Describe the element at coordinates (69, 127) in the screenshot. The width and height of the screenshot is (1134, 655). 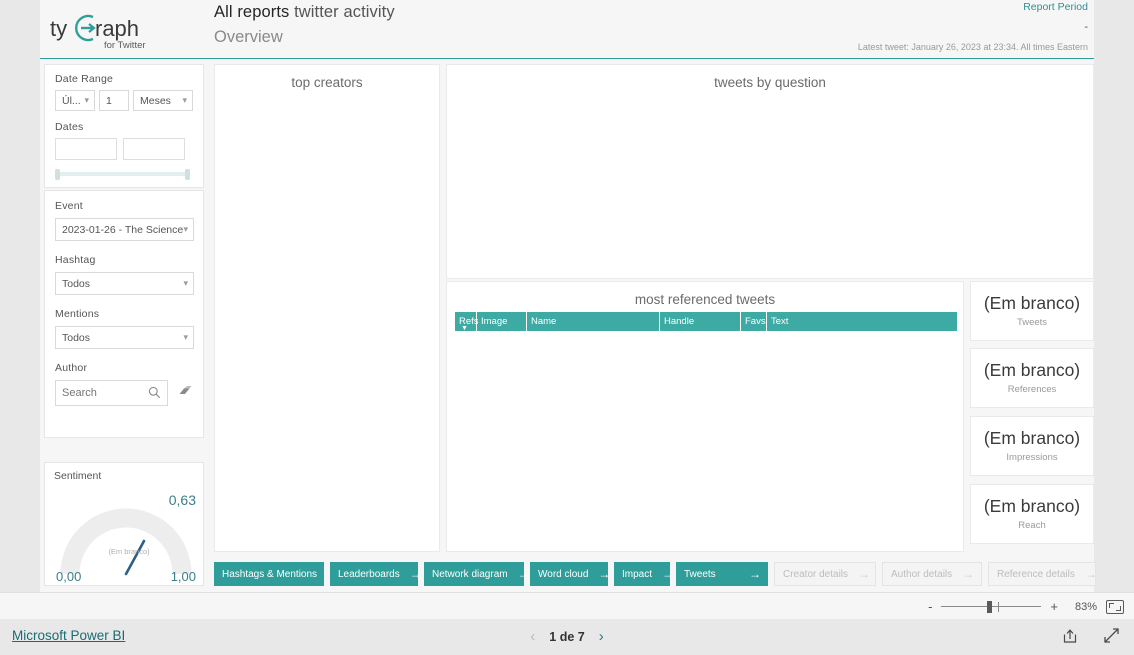
I see `dates-label: Dates` at that location.